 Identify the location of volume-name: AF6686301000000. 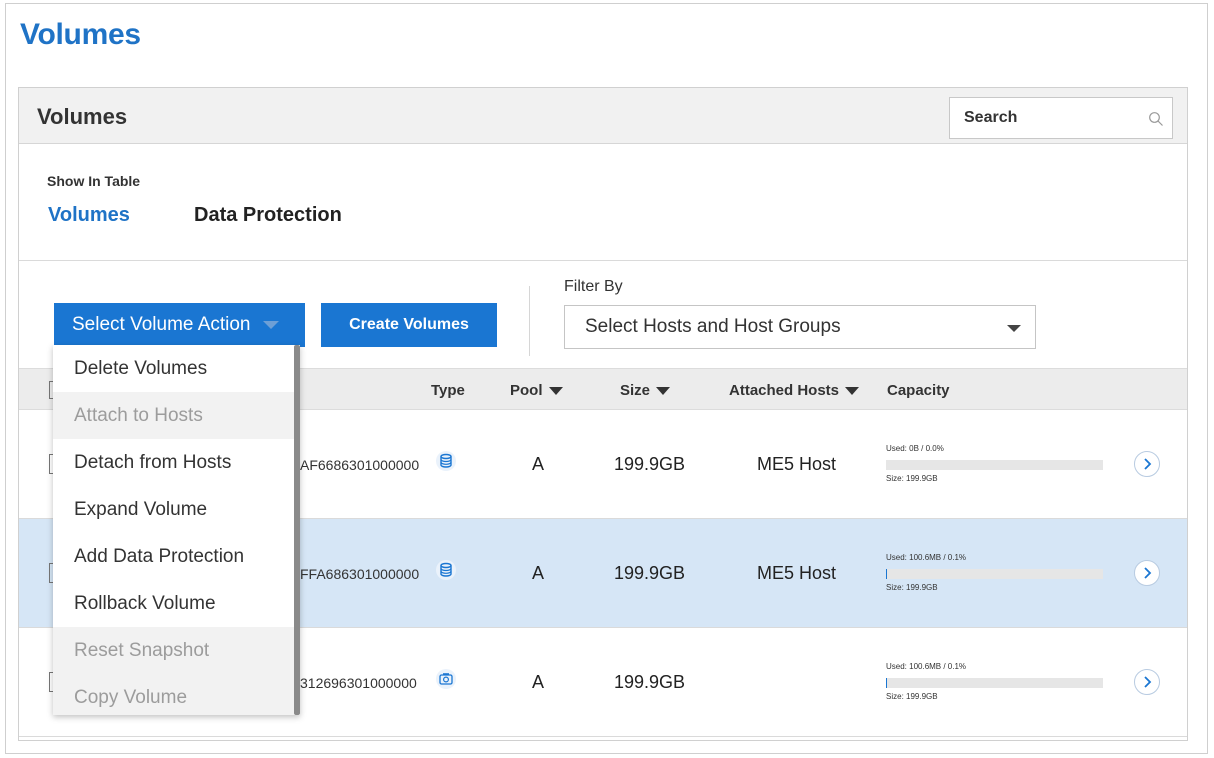
(360, 465).